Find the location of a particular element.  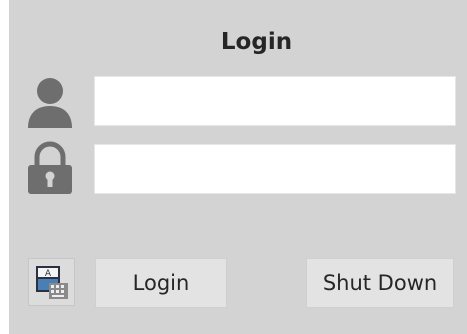

login-button: Login is located at coordinates (161, 283).